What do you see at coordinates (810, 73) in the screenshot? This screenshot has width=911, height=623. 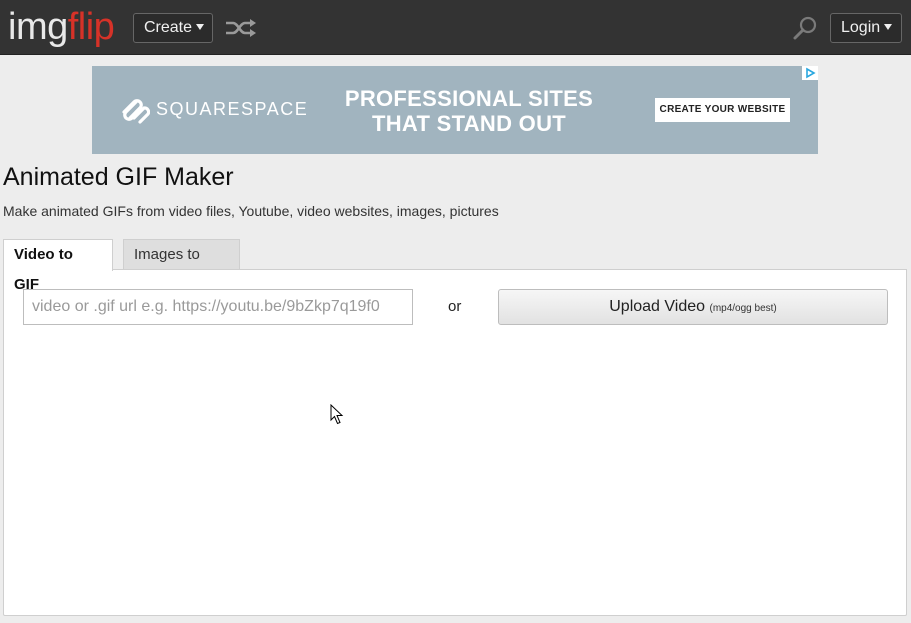 I see `ad-choices-icon` at bounding box center [810, 73].